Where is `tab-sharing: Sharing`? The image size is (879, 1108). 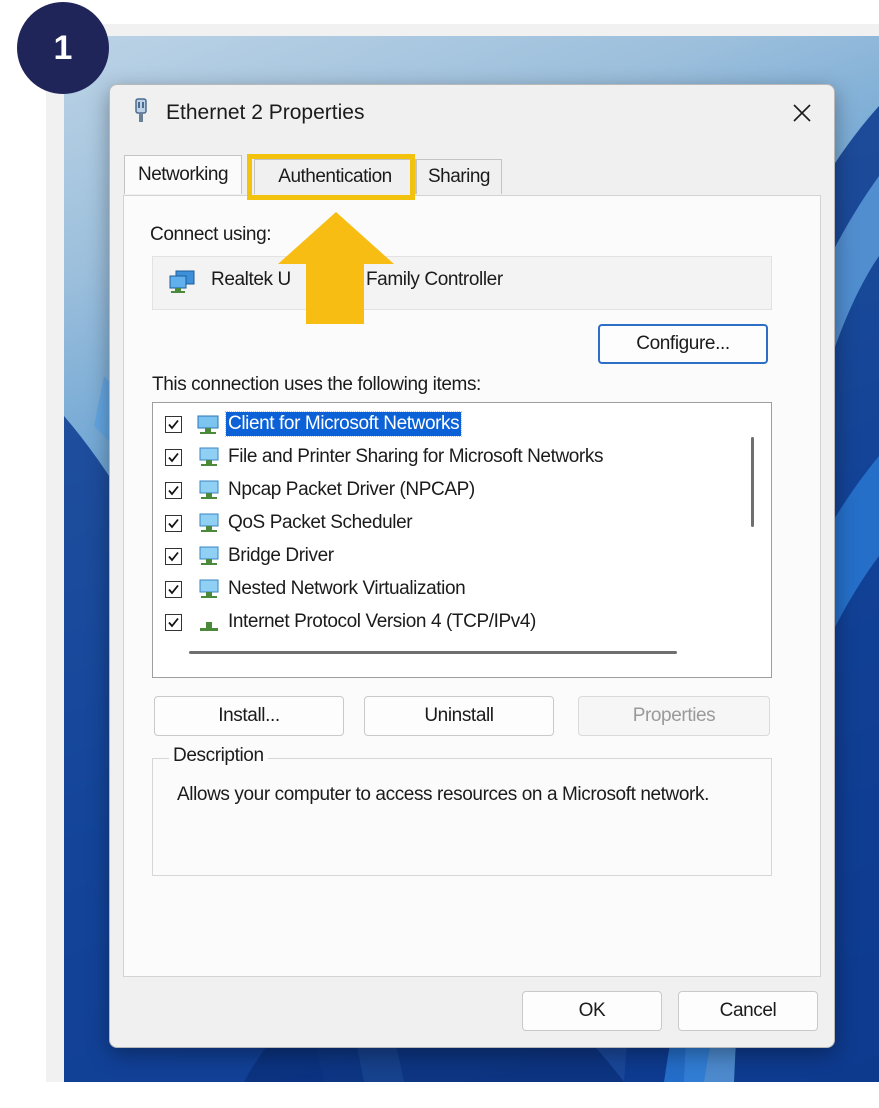 tab-sharing: Sharing is located at coordinates (459, 176).